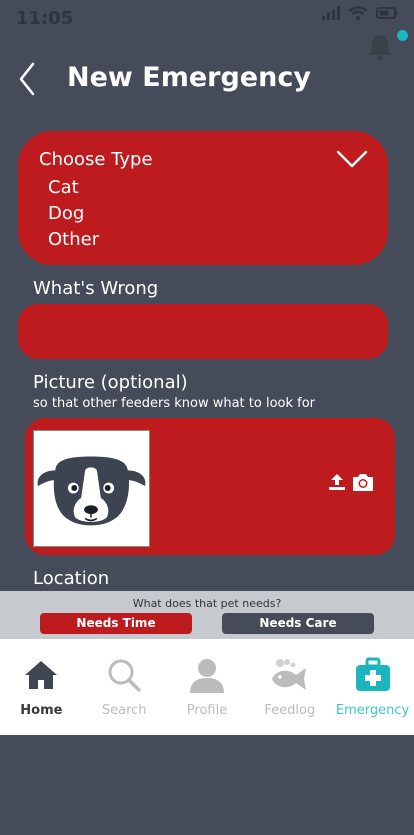 Image resolution: width=414 pixels, height=835 pixels. I want to click on wifi-icon, so click(358, 13).